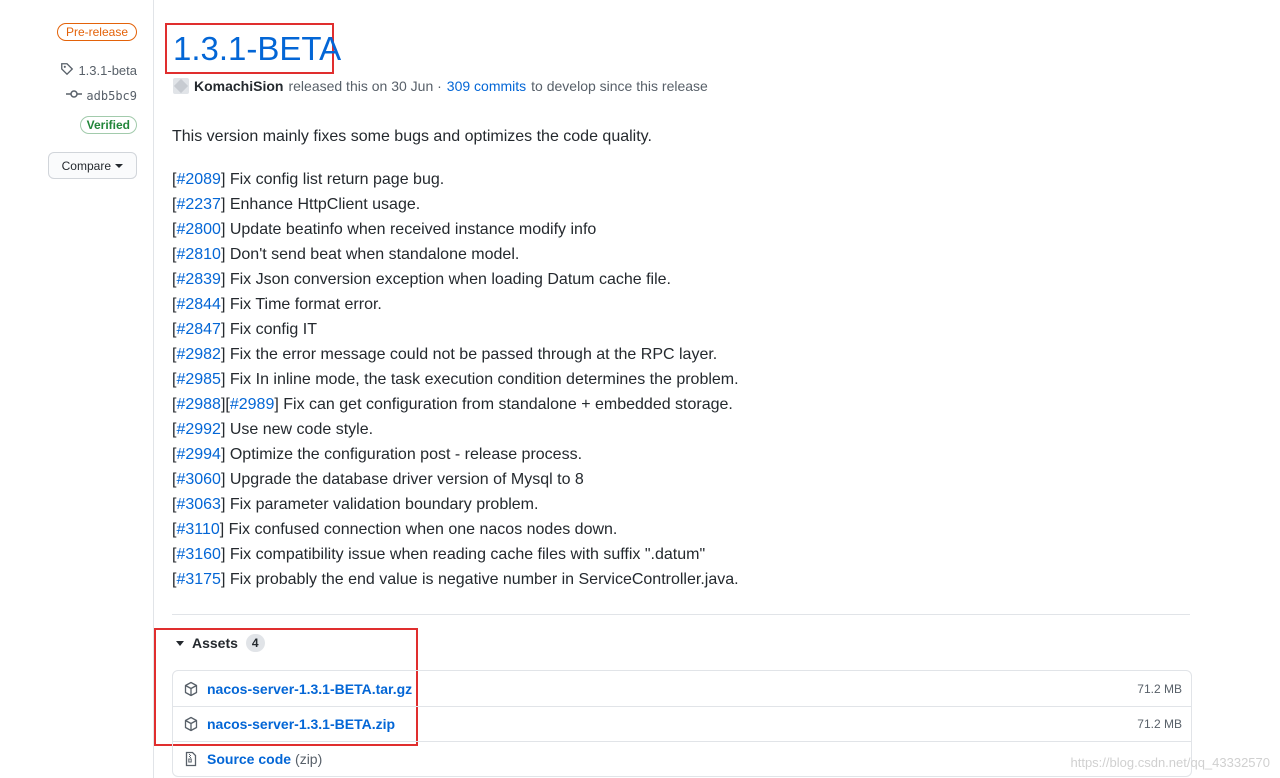 The width and height of the screenshot is (1280, 778). Describe the element at coordinates (323, 204) in the screenshot. I see `release-note-text: Enhance HttpClient usage.` at that location.